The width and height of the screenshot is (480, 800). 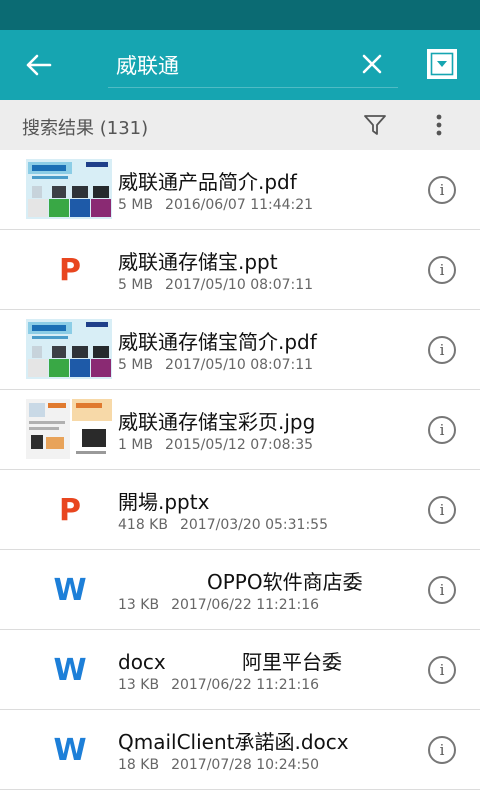 I want to click on file-row: W OPPO软件商店委 13 KB 2017/06/22 11:21:16 i, so click(x=240, y=590).